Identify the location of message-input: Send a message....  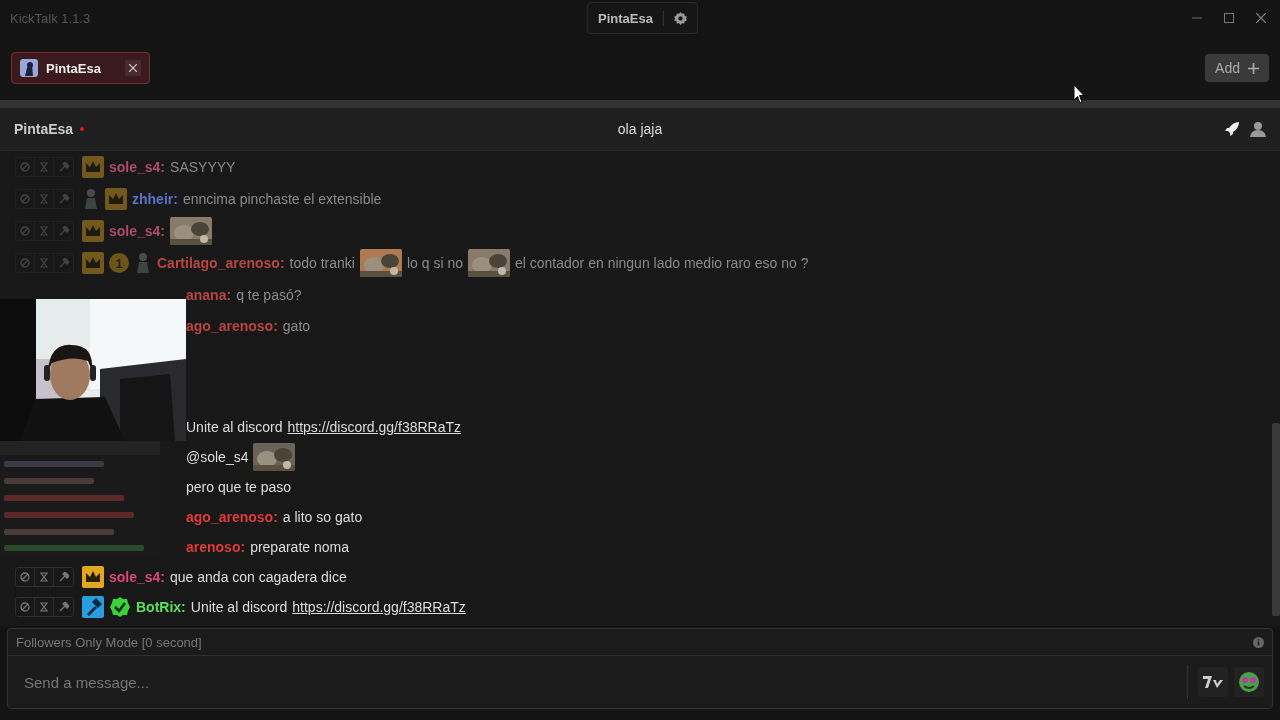
(604, 682).